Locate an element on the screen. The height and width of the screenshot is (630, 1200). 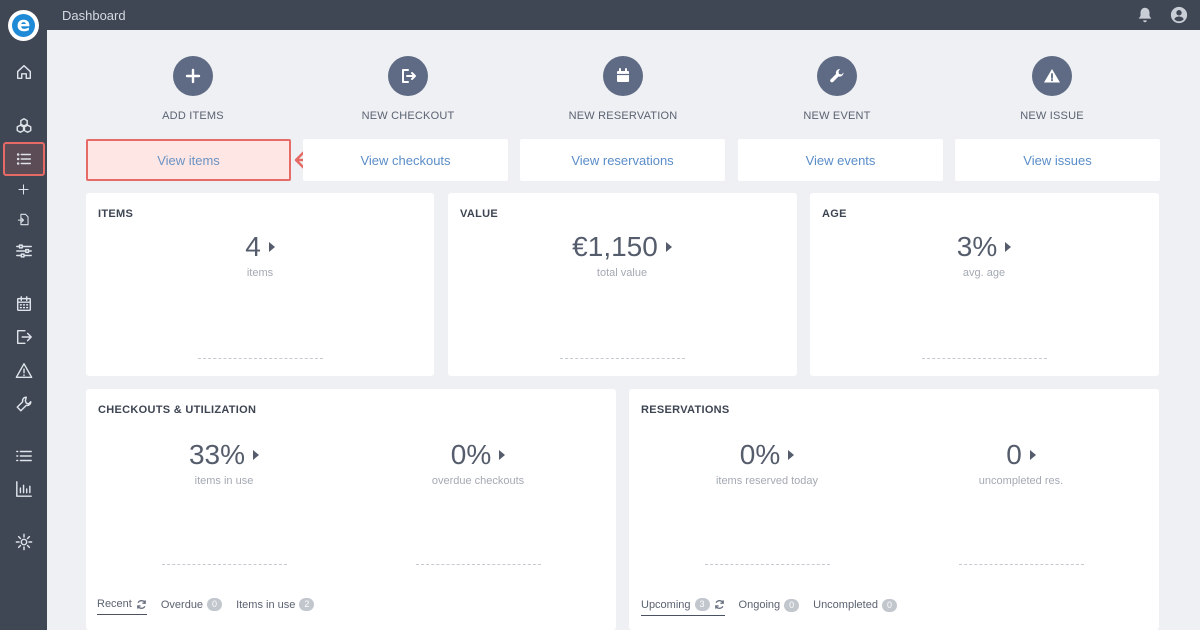
quick-action-label: NEW EVENT is located at coordinates (837, 116).